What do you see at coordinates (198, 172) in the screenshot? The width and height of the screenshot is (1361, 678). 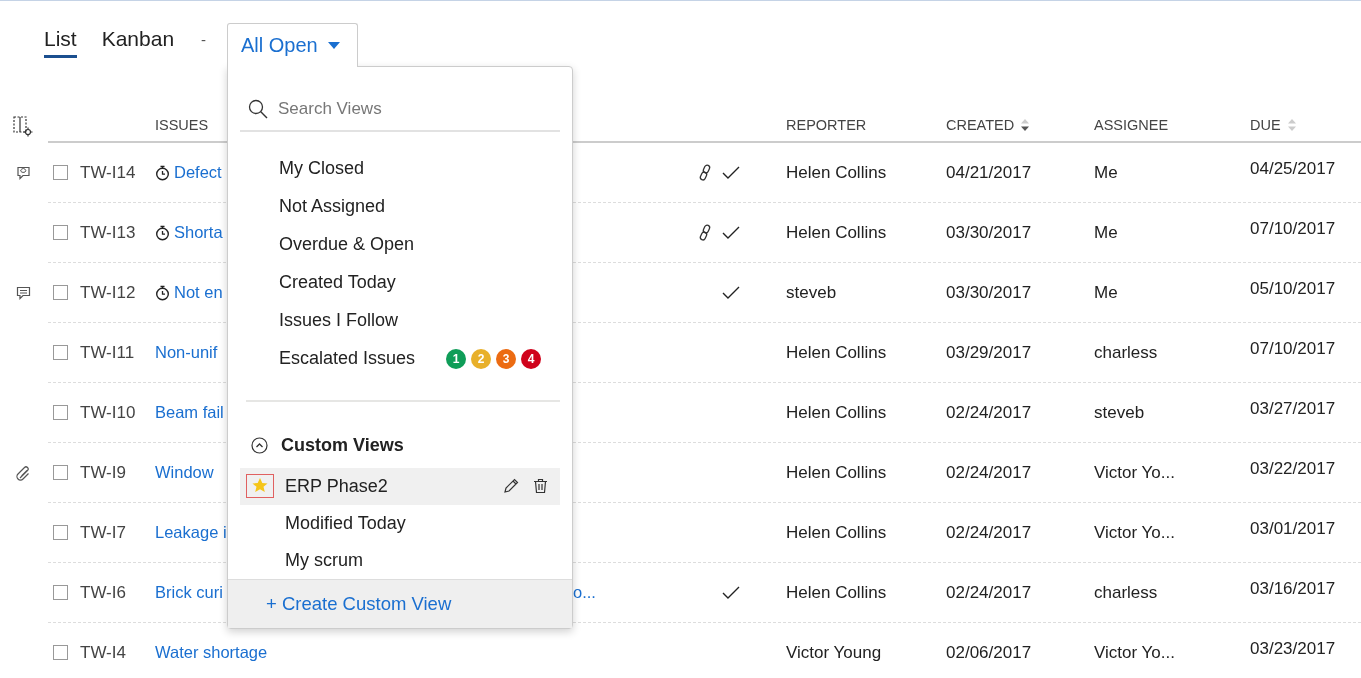 I see `issue-title-link: Defect` at bounding box center [198, 172].